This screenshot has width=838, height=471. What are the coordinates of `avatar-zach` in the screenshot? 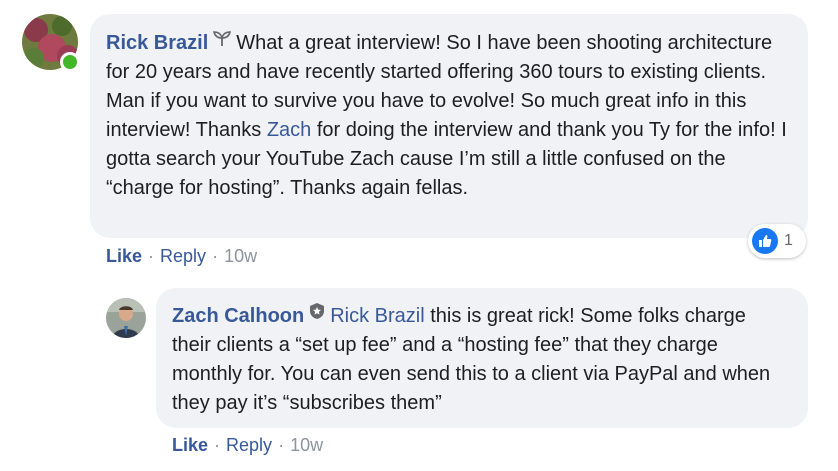 It's located at (126, 318).